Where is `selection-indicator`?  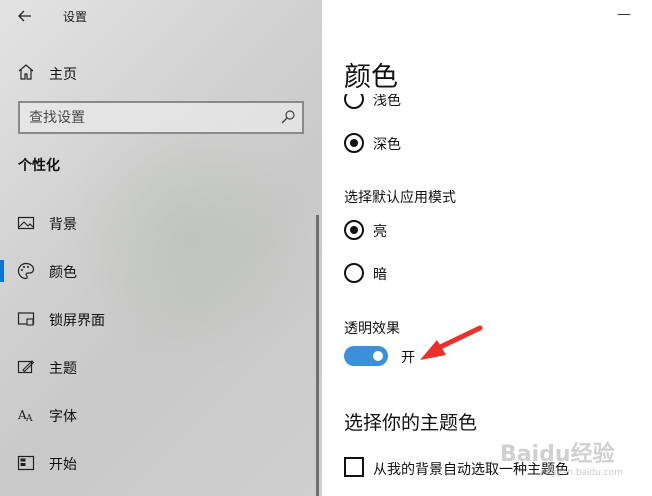 selection-indicator is located at coordinates (2, 271).